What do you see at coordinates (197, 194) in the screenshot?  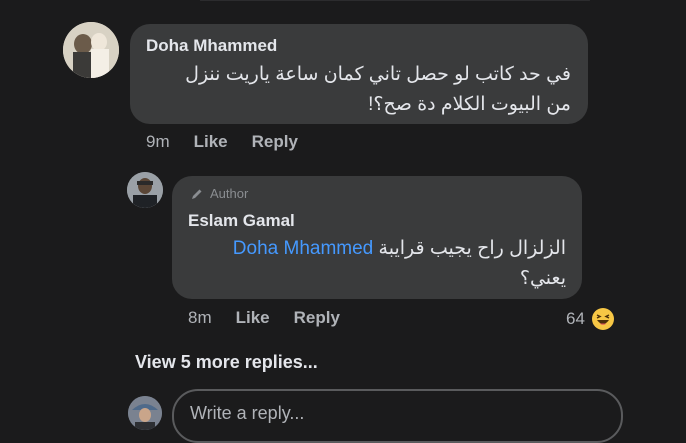 I see `pencil-icon` at bounding box center [197, 194].